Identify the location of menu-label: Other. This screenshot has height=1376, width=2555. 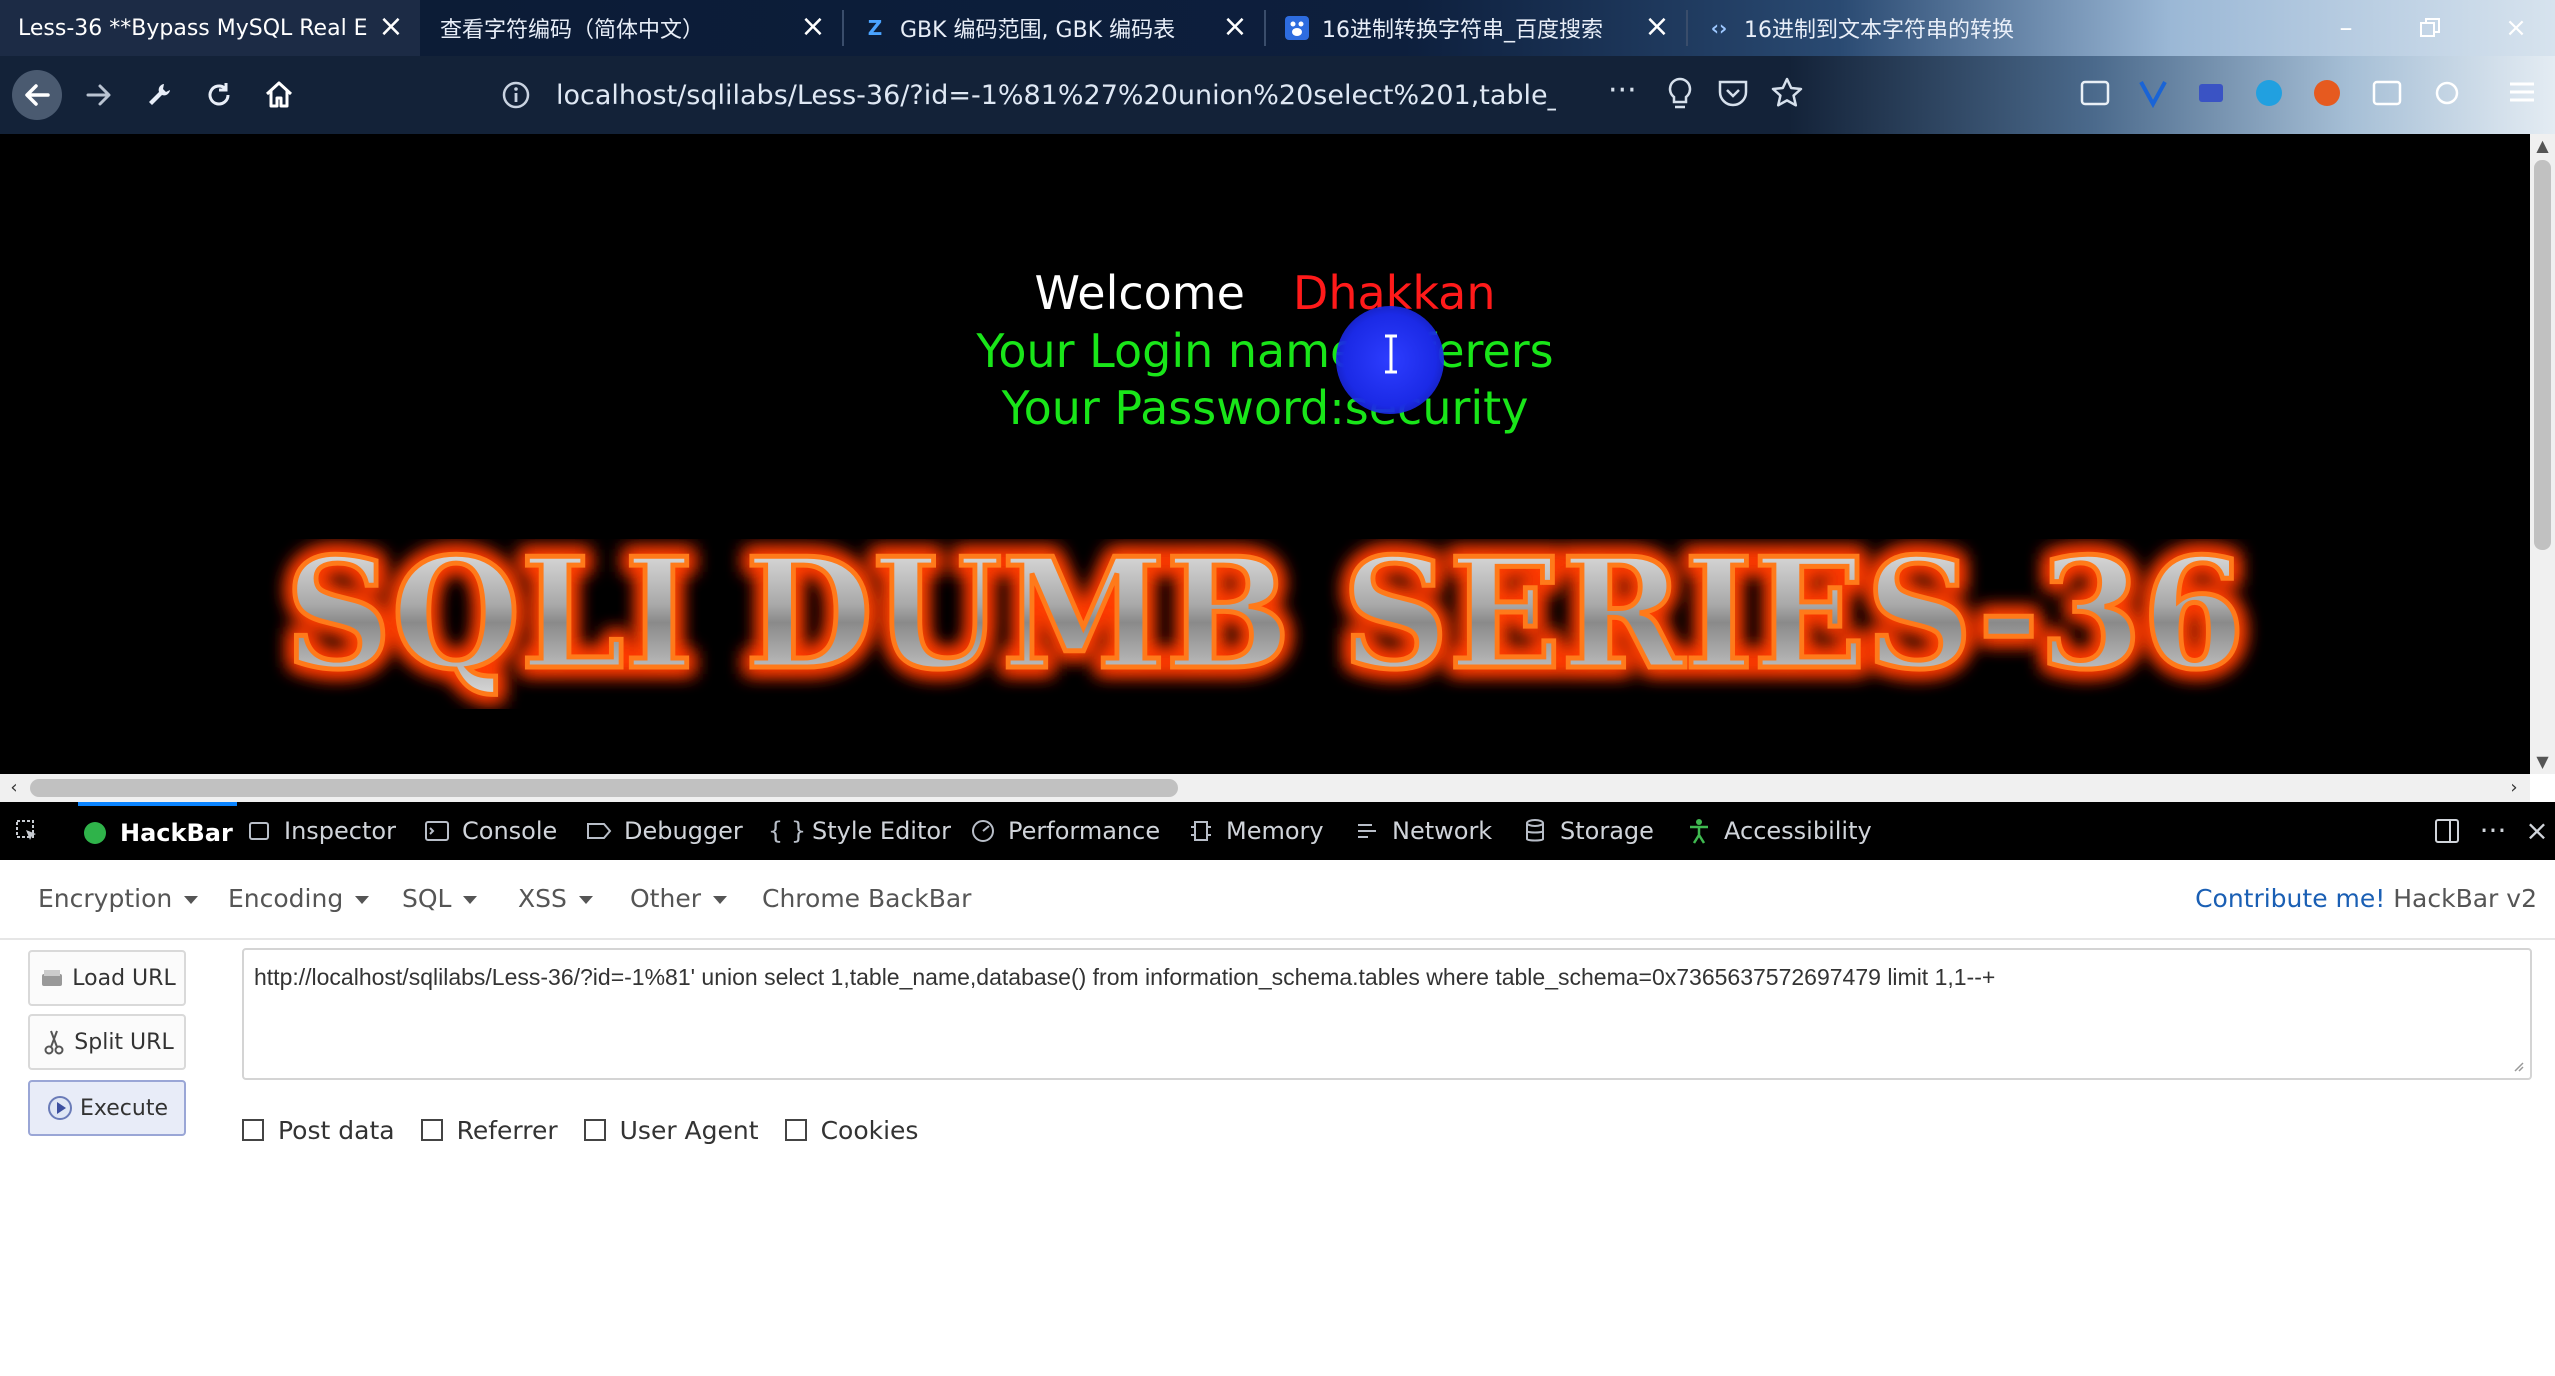
(665, 898).